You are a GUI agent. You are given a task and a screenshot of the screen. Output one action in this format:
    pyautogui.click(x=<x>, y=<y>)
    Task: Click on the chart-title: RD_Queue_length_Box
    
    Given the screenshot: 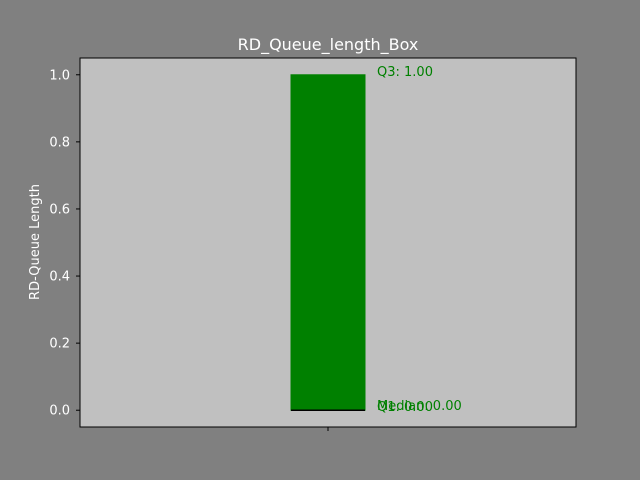 What is the action you would take?
    pyautogui.click(x=328, y=45)
    